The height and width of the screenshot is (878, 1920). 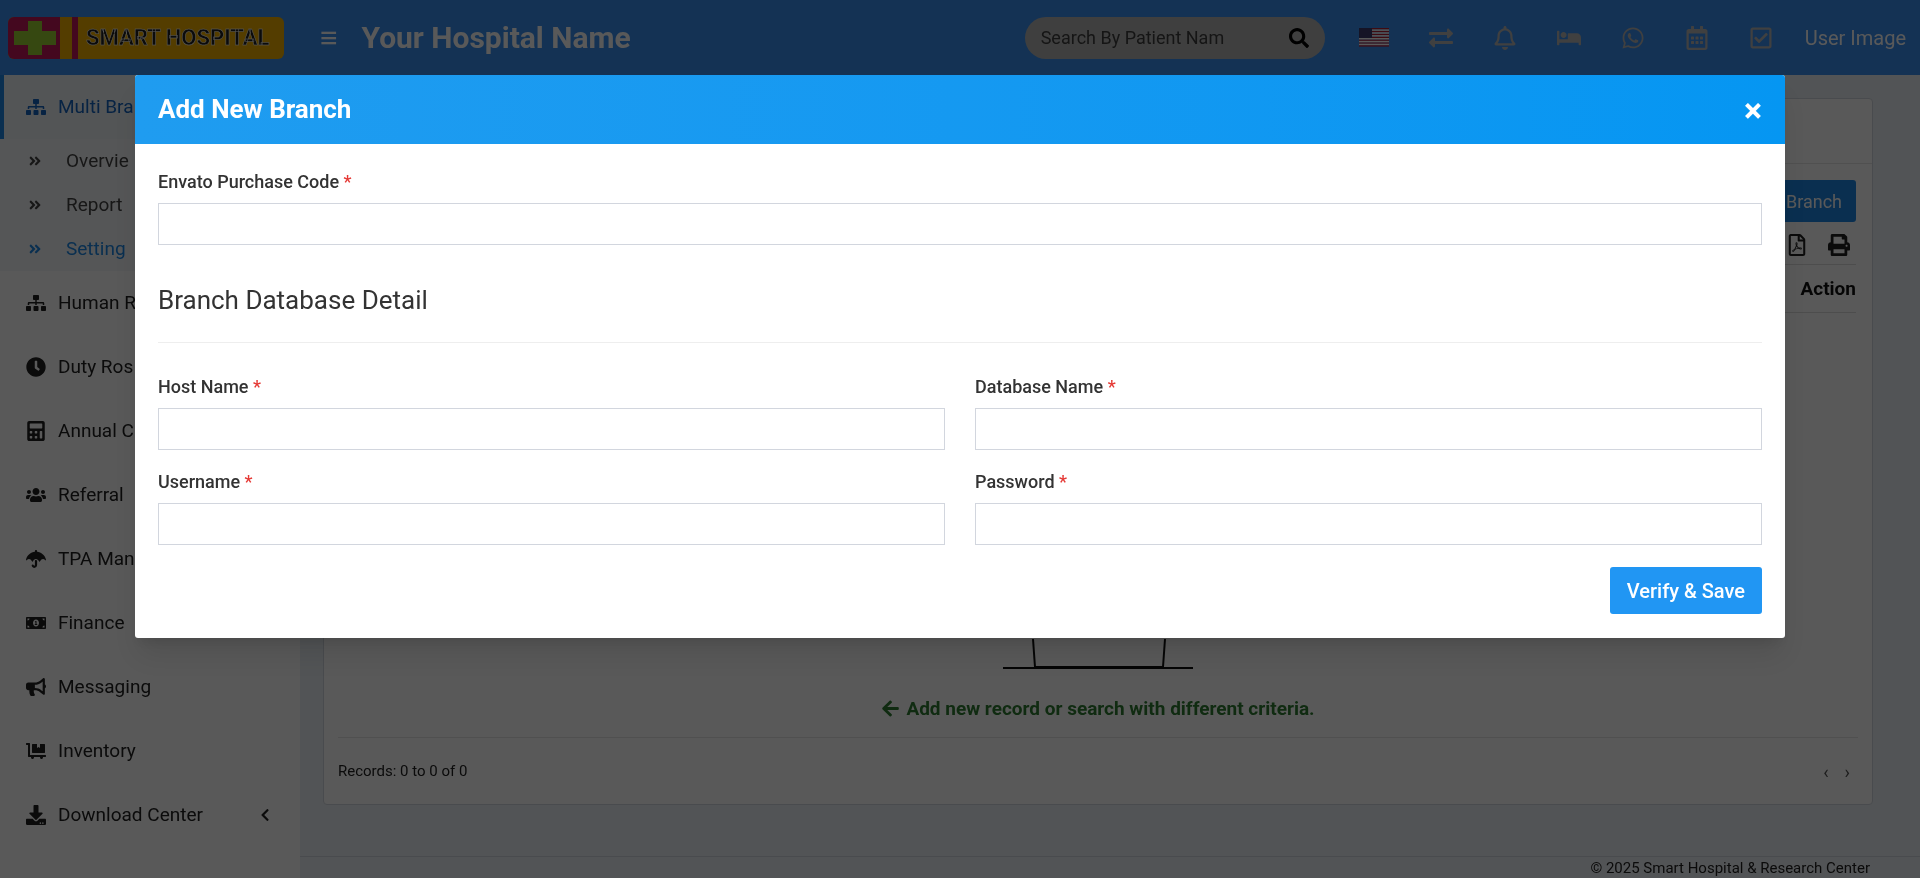 I want to click on modal-title: Add New Branch, so click(x=255, y=109).